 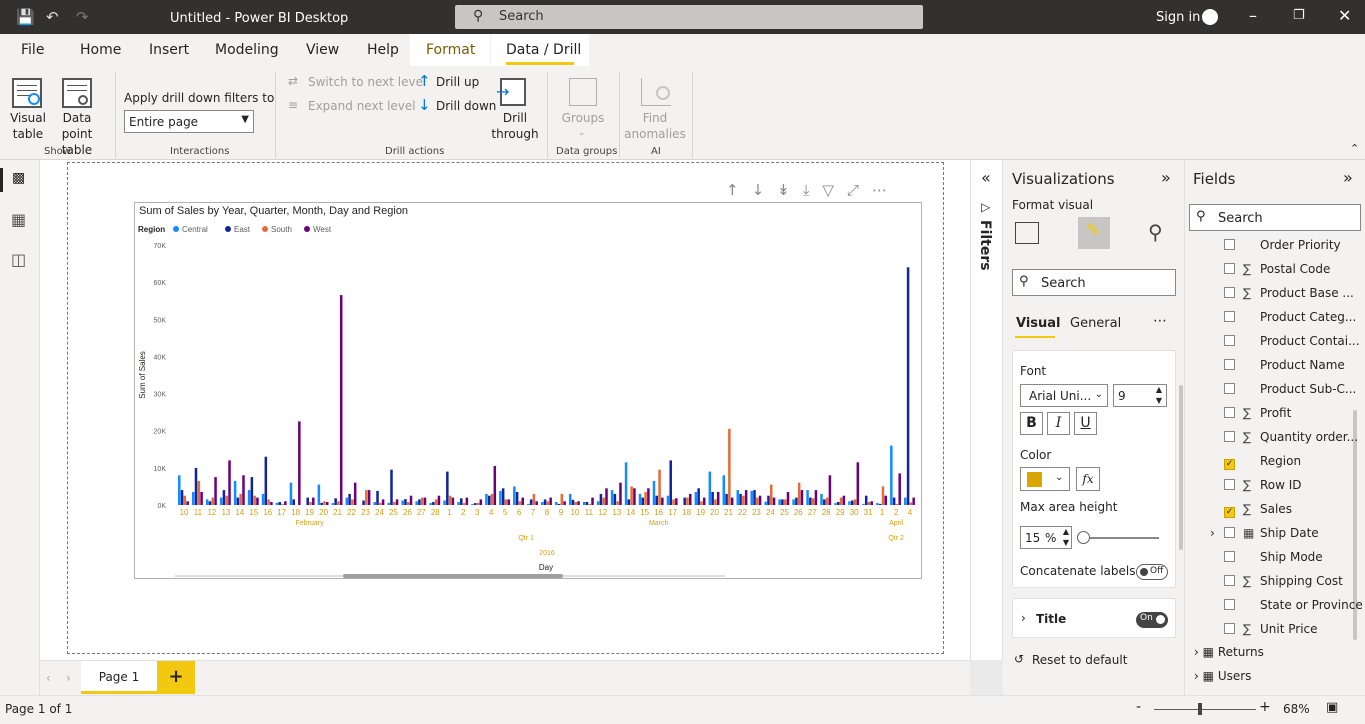 What do you see at coordinates (1205, 709) in the screenshot?
I see `zoom-slider-track` at bounding box center [1205, 709].